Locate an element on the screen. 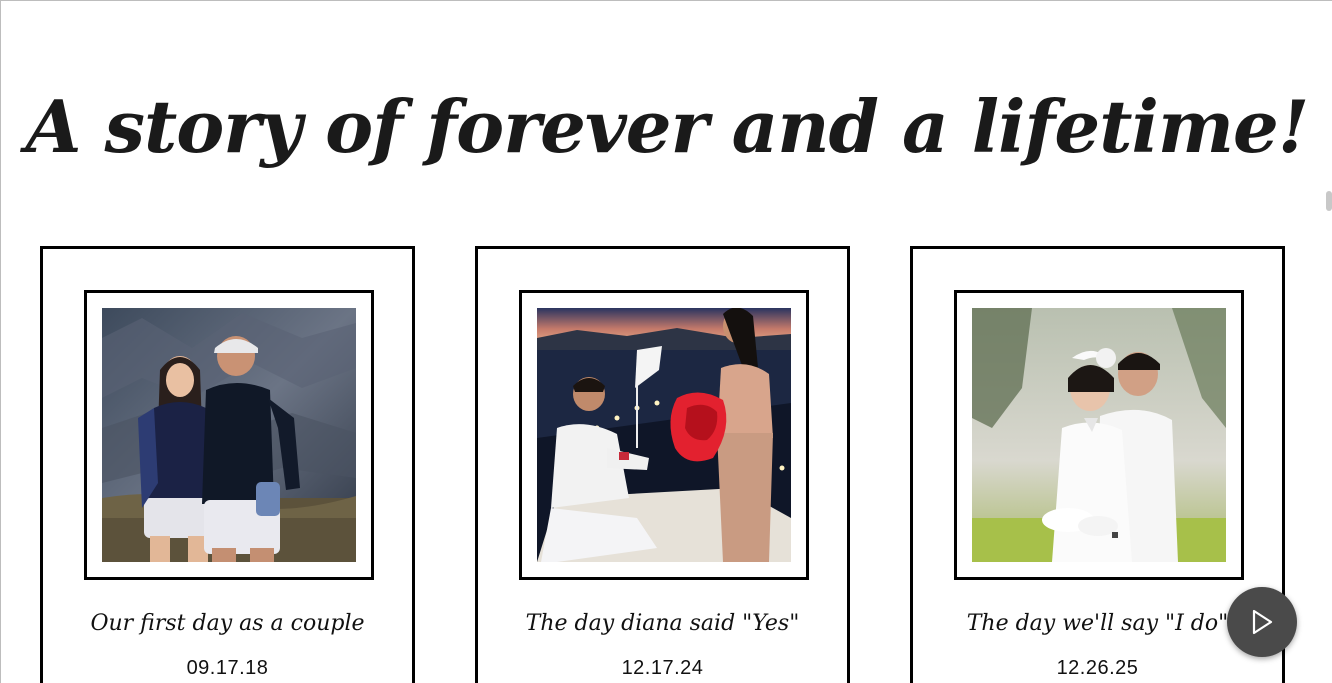 The height and width of the screenshot is (683, 1332). card-date: 09.17.18 is located at coordinates (227, 668).